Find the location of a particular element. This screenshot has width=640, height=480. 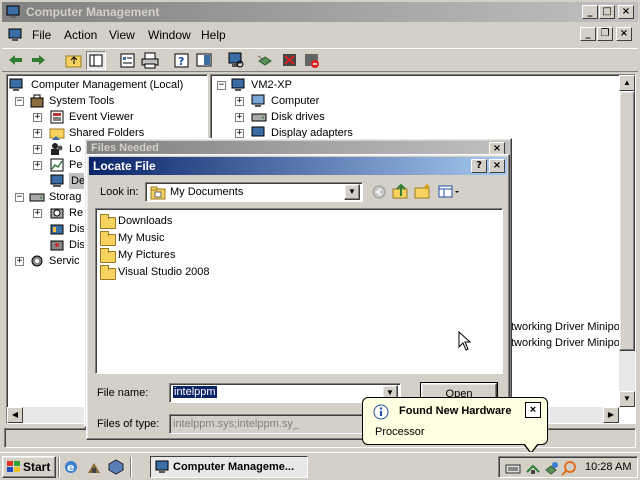

tree-item-label: tworking Driver Minipor is located at coordinates (567, 327).